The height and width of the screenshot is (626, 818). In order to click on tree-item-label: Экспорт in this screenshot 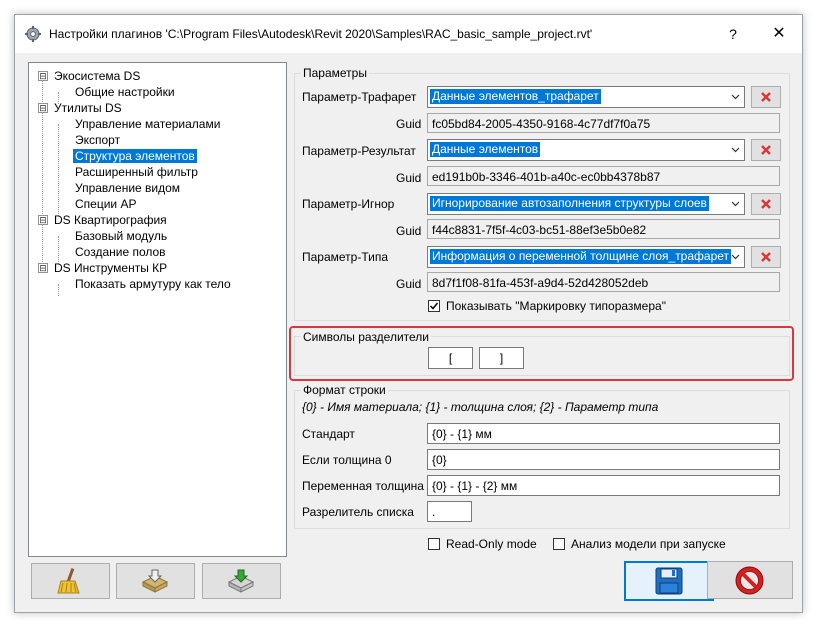, I will do `click(98, 140)`.